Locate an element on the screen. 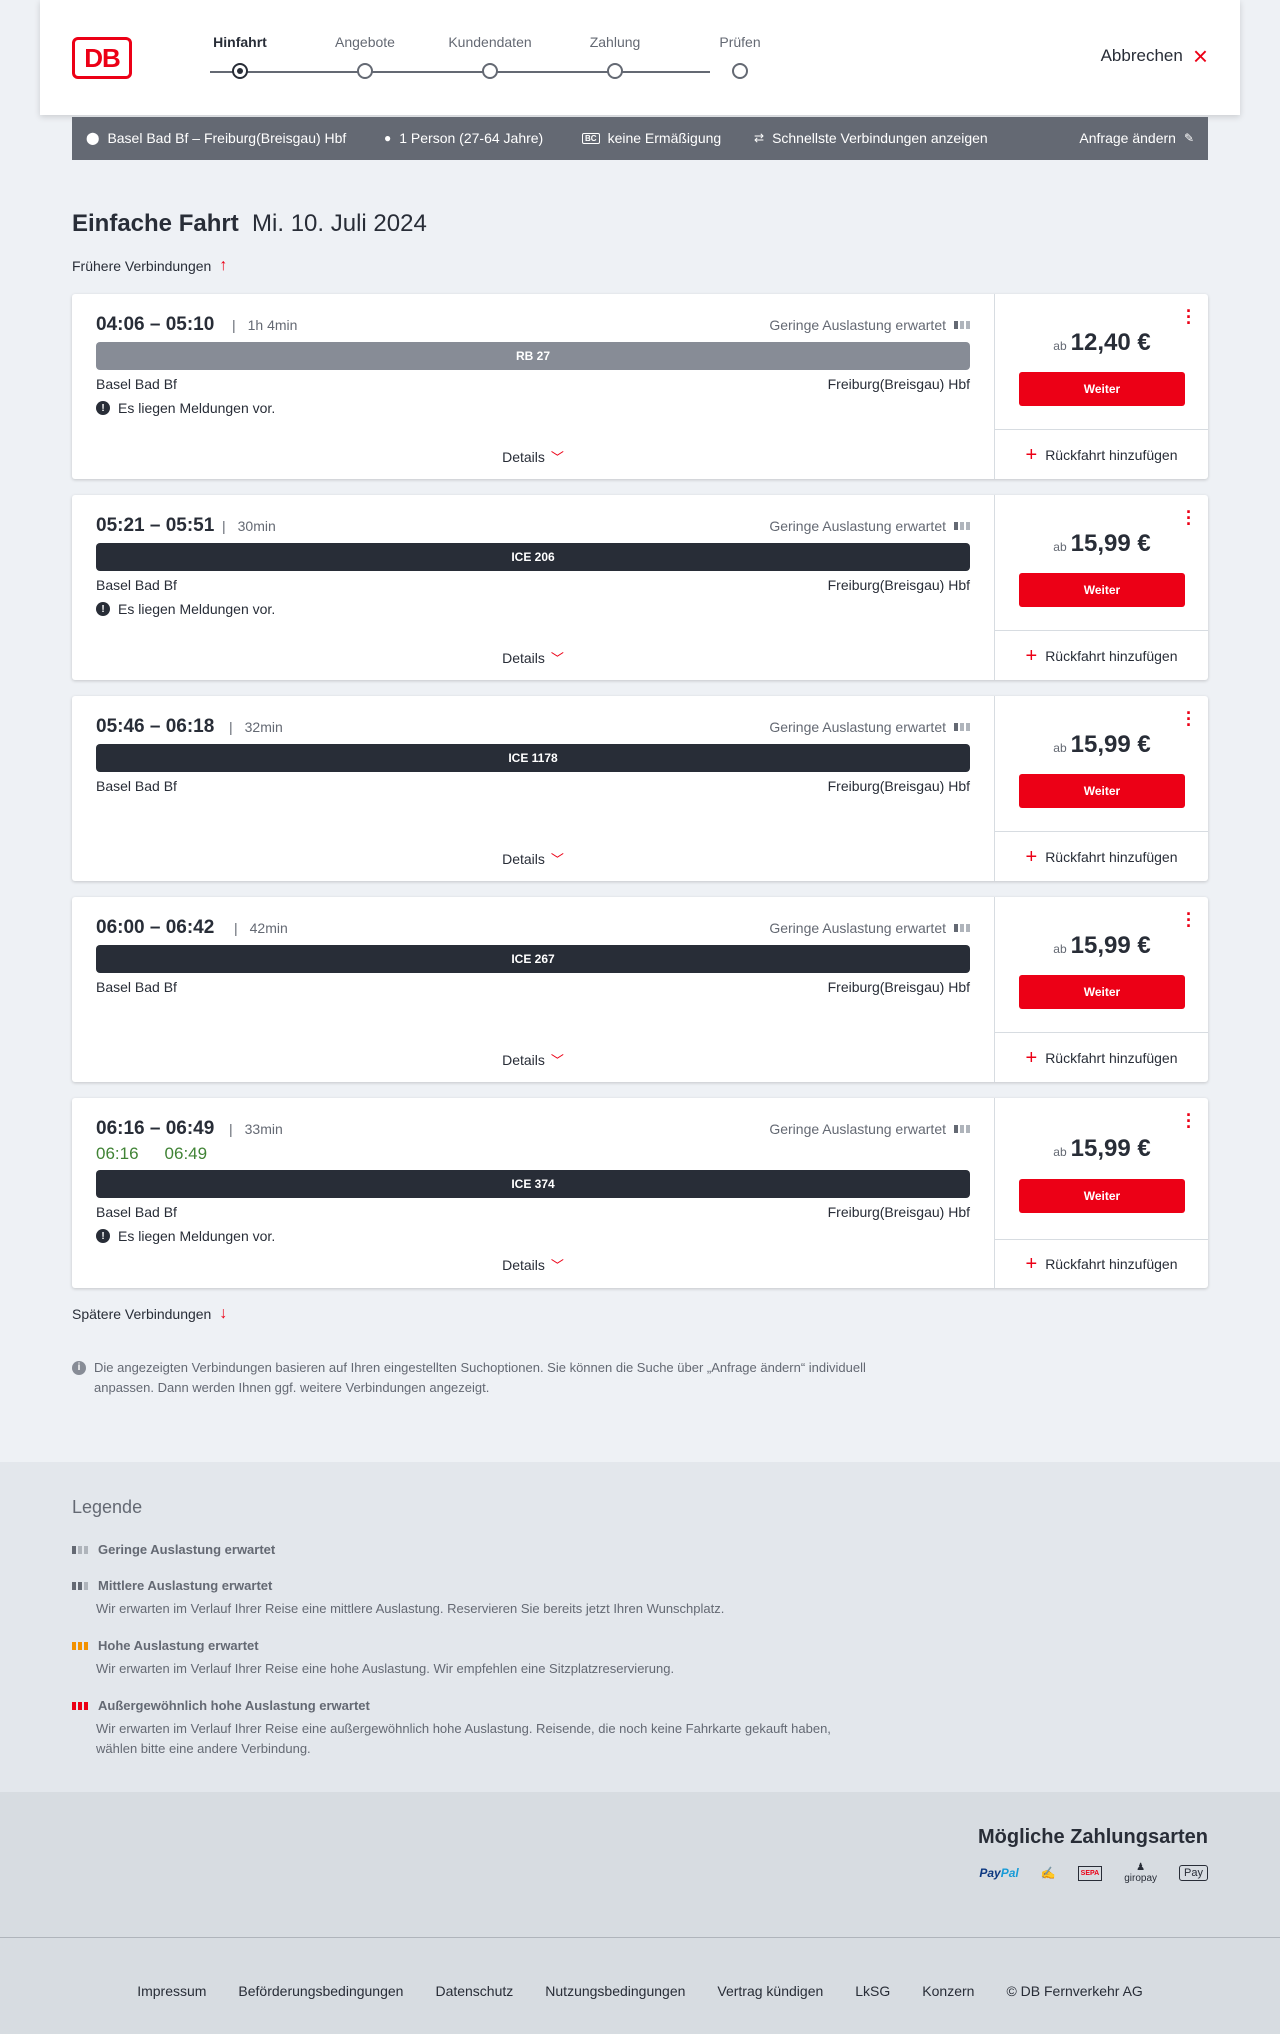  travellers-summary: ● 1 Person (27-64 Jahre) is located at coordinates (463, 138).